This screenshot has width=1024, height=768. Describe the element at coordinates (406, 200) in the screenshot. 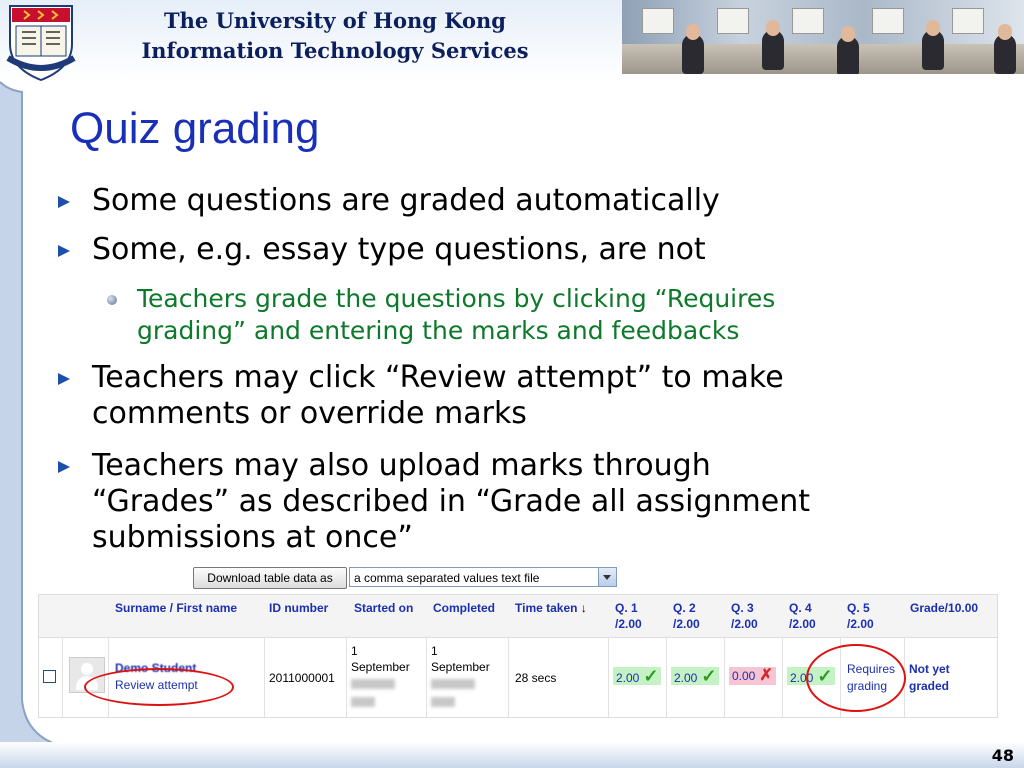

I see `bullet-text: Some questions are graded automatically` at that location.